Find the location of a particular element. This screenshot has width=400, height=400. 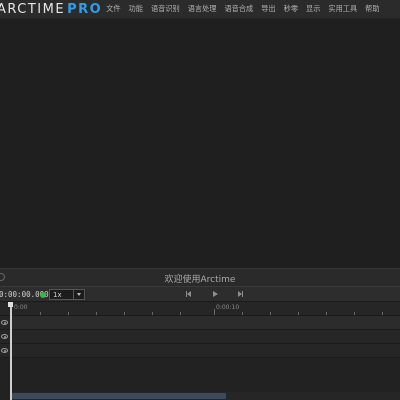

menu-item-file: 文件 is located at coordinates (113, 9).